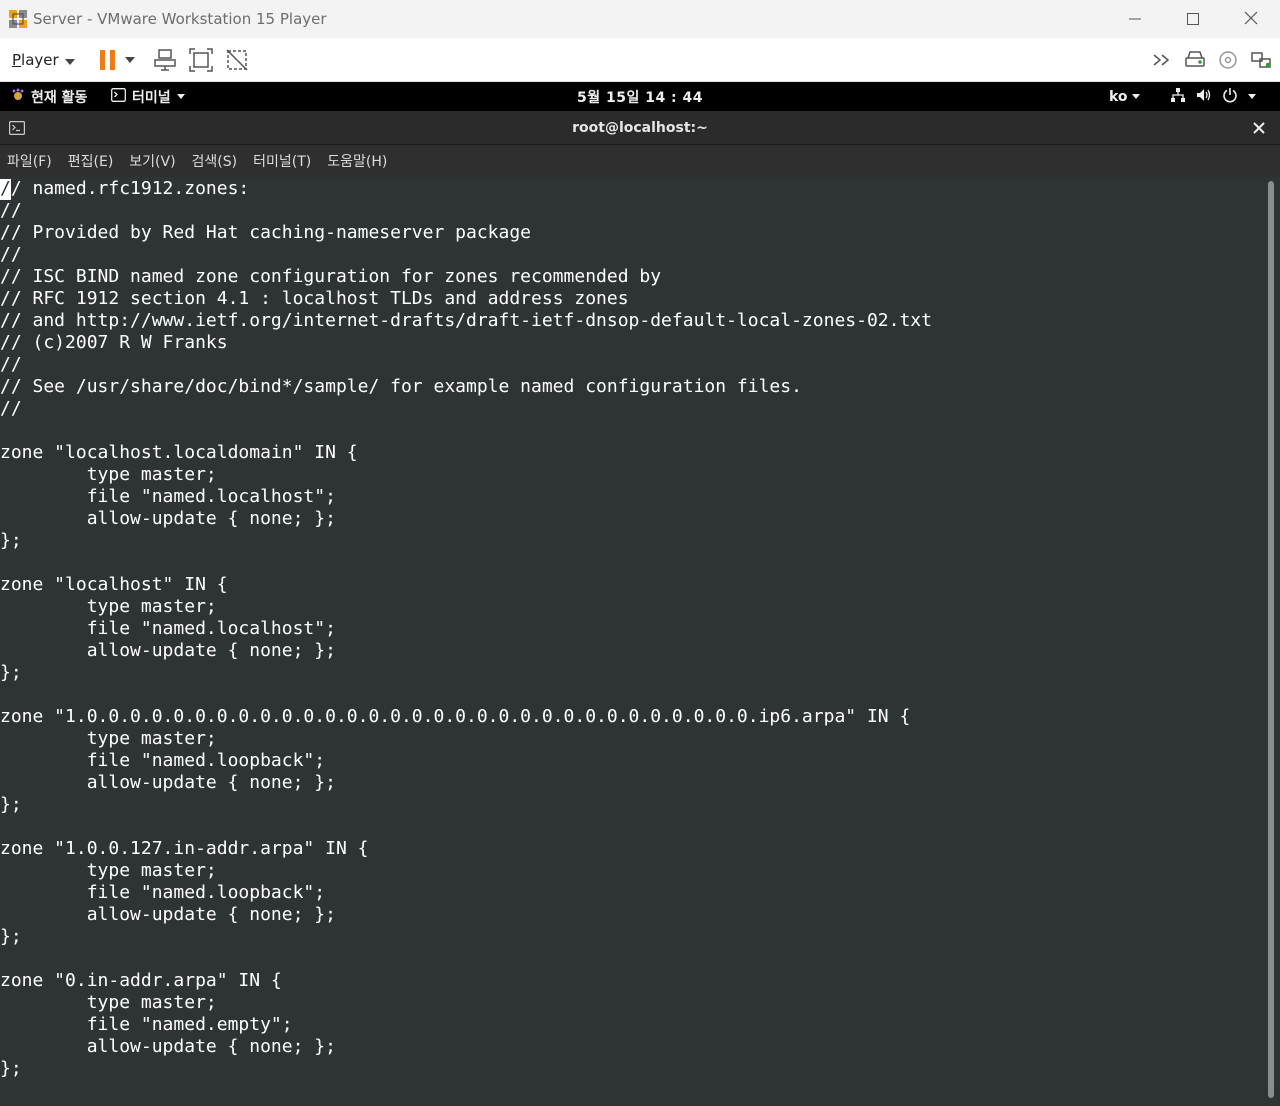 This screenshot has height=1106, width=1280. I want to click on activities-button: 현재 활동, so click(49, 96).